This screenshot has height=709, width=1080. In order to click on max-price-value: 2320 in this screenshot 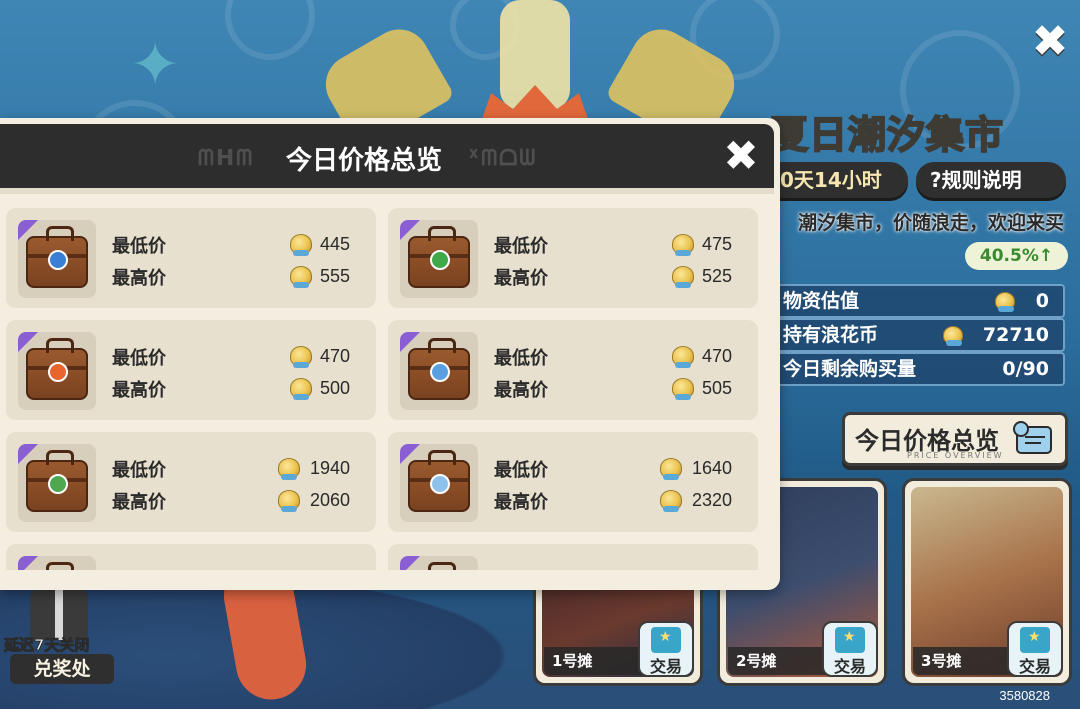, I will do `click(711, 500)`.